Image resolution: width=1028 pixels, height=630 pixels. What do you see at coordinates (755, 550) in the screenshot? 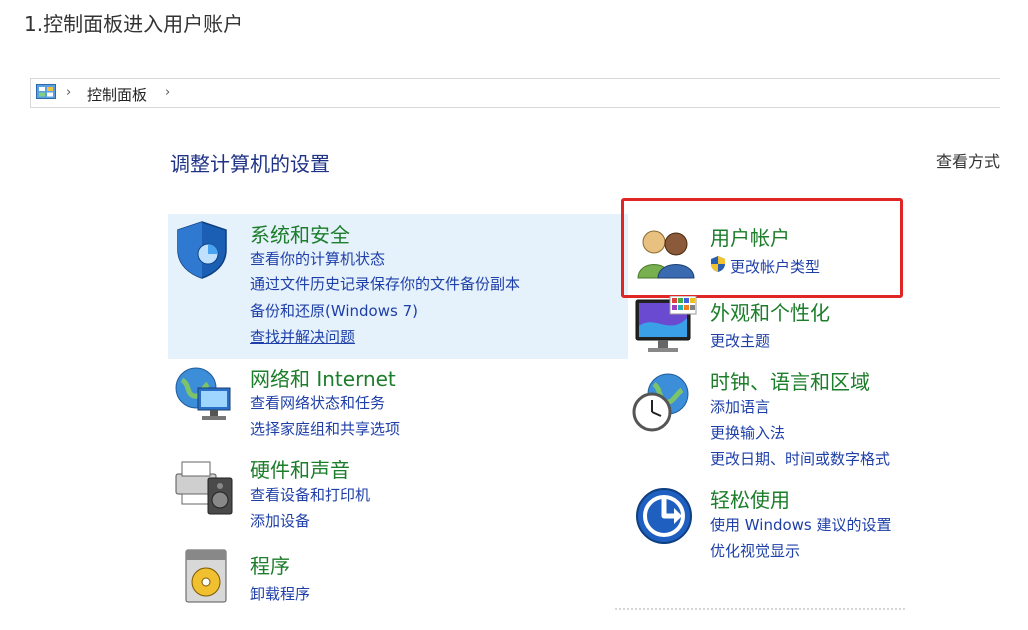
I see `link-optimize-visual-display: 优化视觉显示` at bounding box center [755, 550].